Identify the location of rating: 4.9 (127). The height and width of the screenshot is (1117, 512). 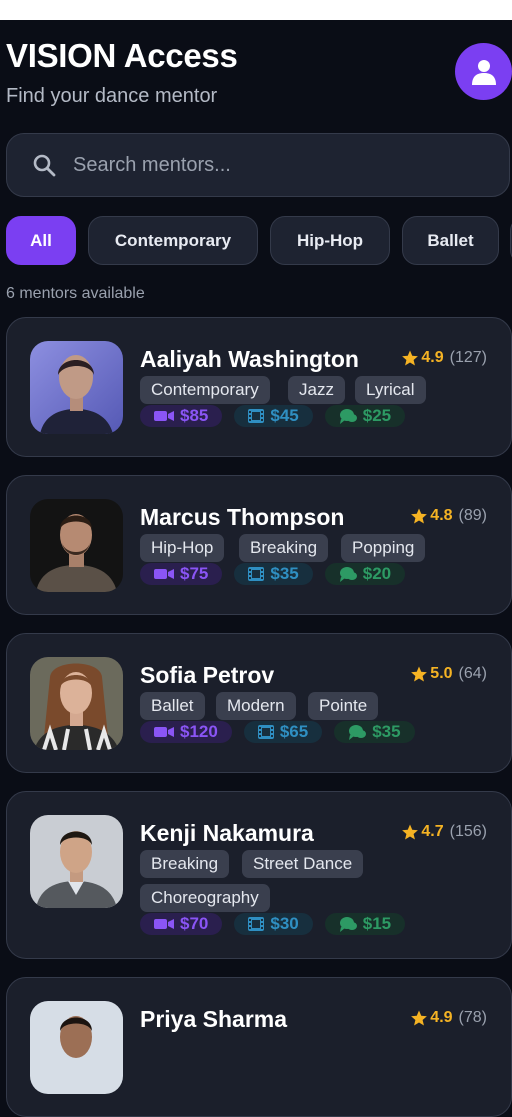
(444, 358).